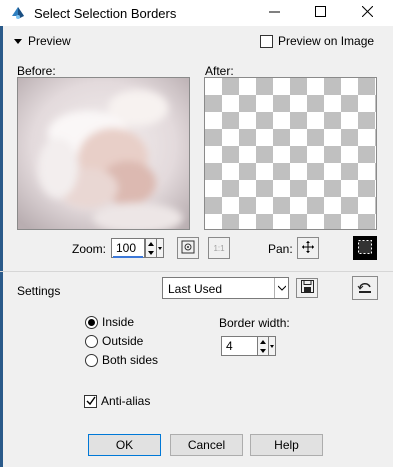  I want to click on window-title: Select Selection Borders, so click(105, 13).